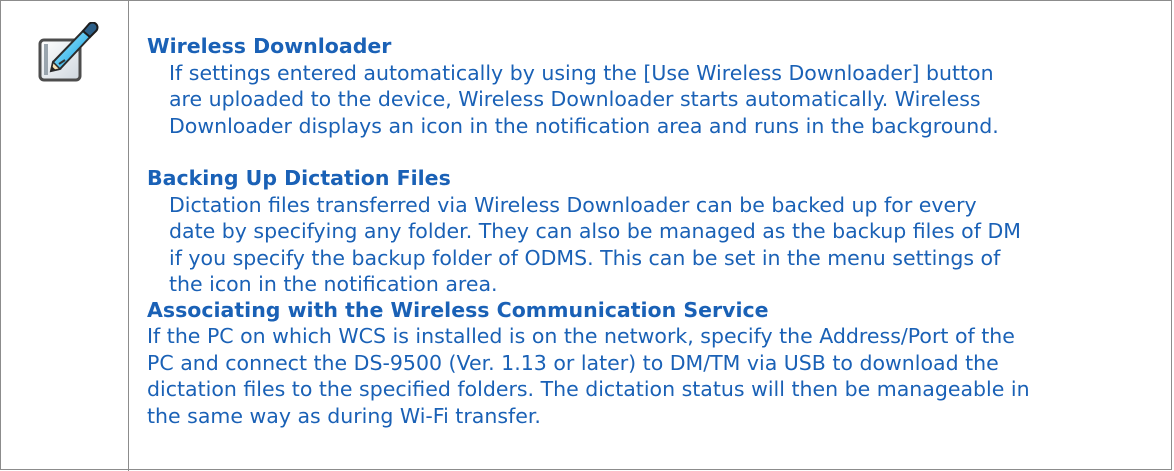 Image resolution: width=1174 pixels, height=471 pixels. I want to click on wcs-line-4: the same way as during Wi-Fi transfer., so click(344, 416).